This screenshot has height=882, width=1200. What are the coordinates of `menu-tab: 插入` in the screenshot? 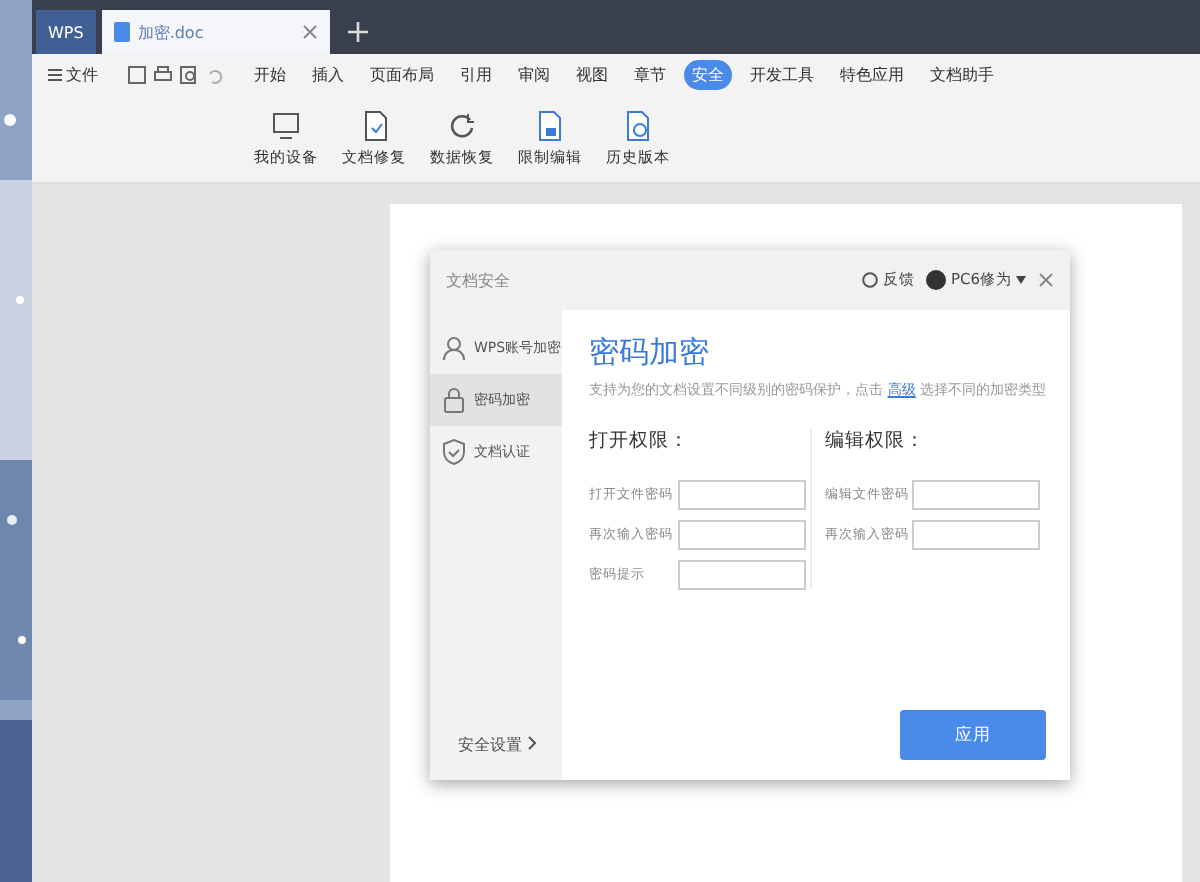 It's located at (328, 74).